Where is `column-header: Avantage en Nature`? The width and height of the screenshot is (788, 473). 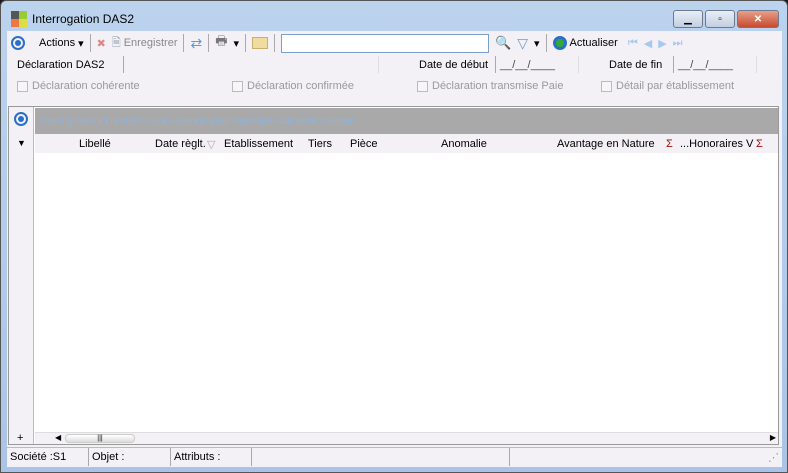
column-header: Avantage en Nature is located at coordinates (606, 144).